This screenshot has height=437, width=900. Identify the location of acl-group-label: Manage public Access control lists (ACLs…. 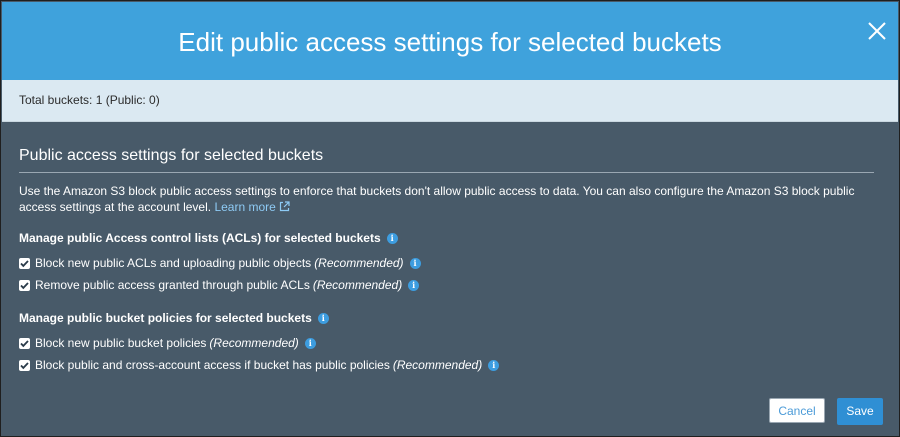
(200, 238).